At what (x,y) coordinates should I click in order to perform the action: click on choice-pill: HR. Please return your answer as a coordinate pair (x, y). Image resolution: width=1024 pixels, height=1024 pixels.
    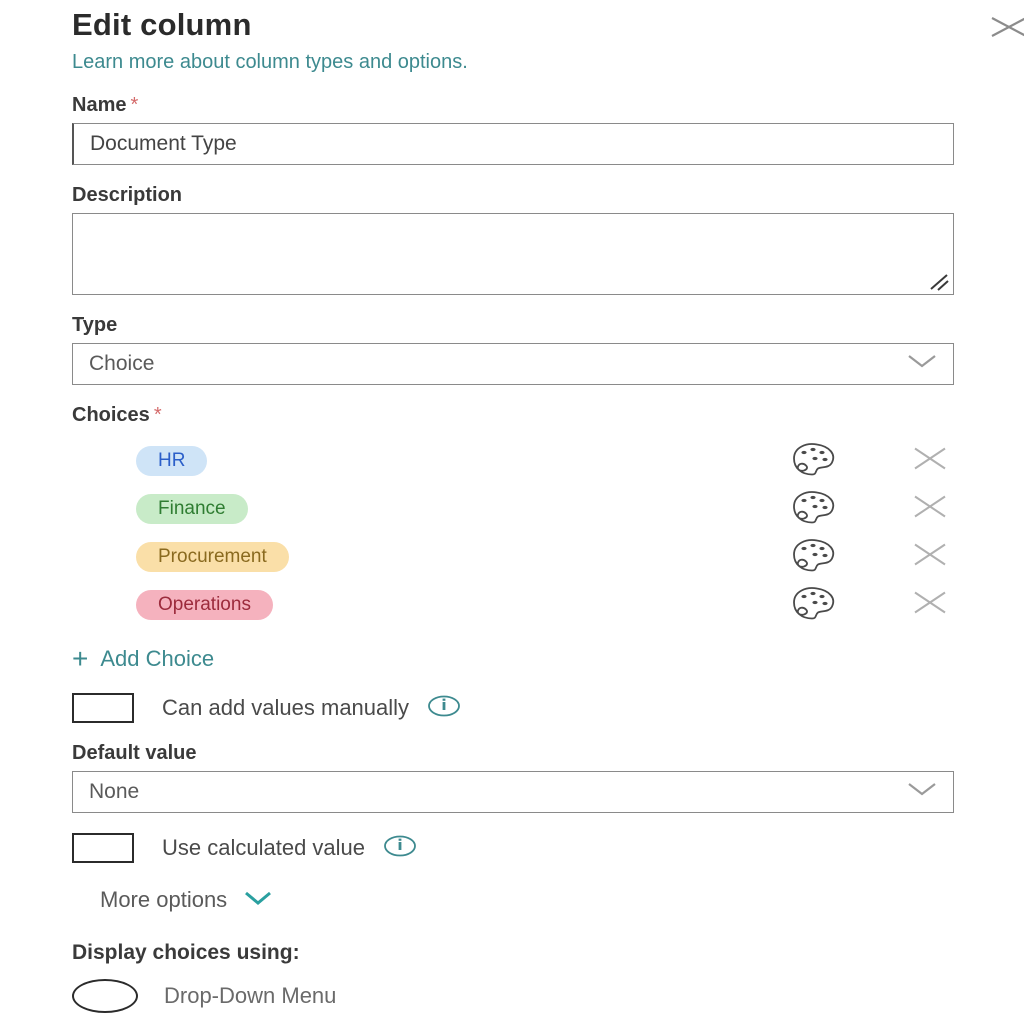
    Looking at the image, I should click on (172, 461).